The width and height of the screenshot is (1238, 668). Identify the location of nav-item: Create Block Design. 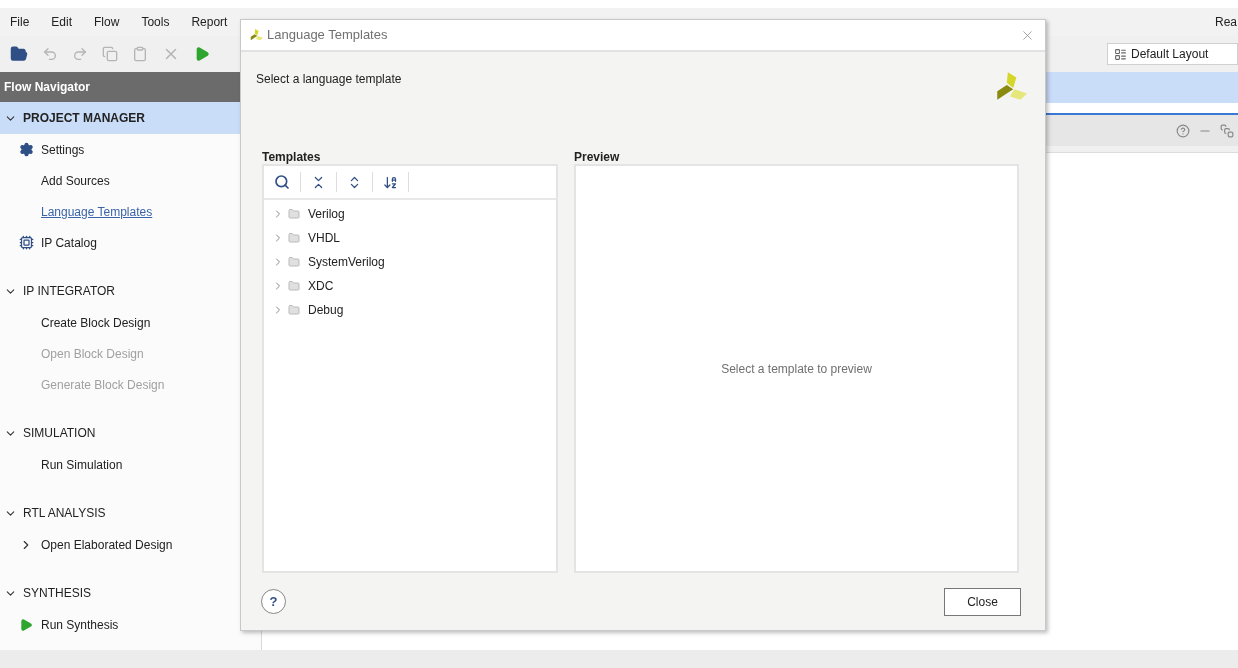
(96, 322).